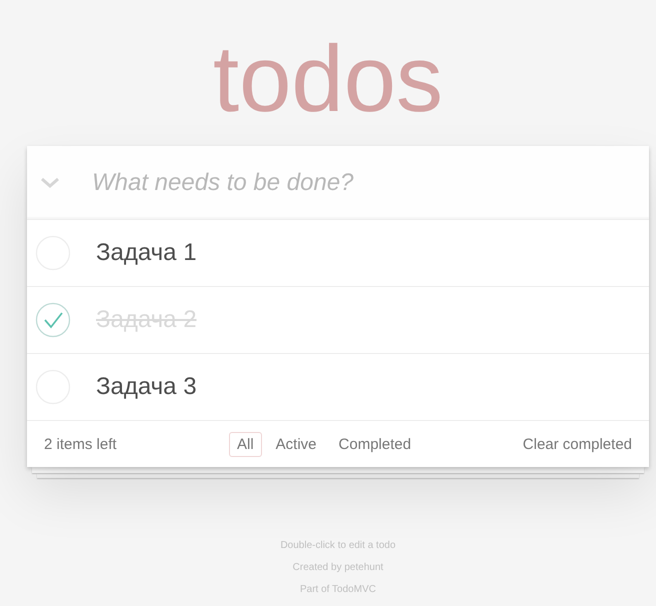  What do you see at coordinates (50, 182) in the screenshot?
I see `chevron-icon` at bounding box center [50, 182].